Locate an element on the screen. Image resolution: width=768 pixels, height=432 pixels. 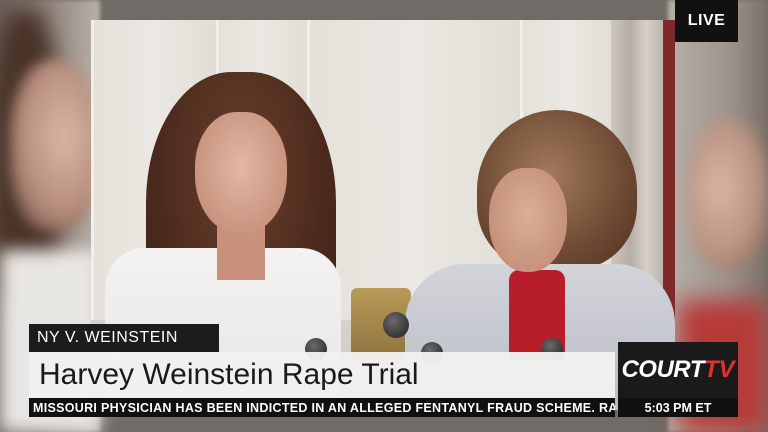
logo-court-text: COURT is located at coordinates (662, 369).